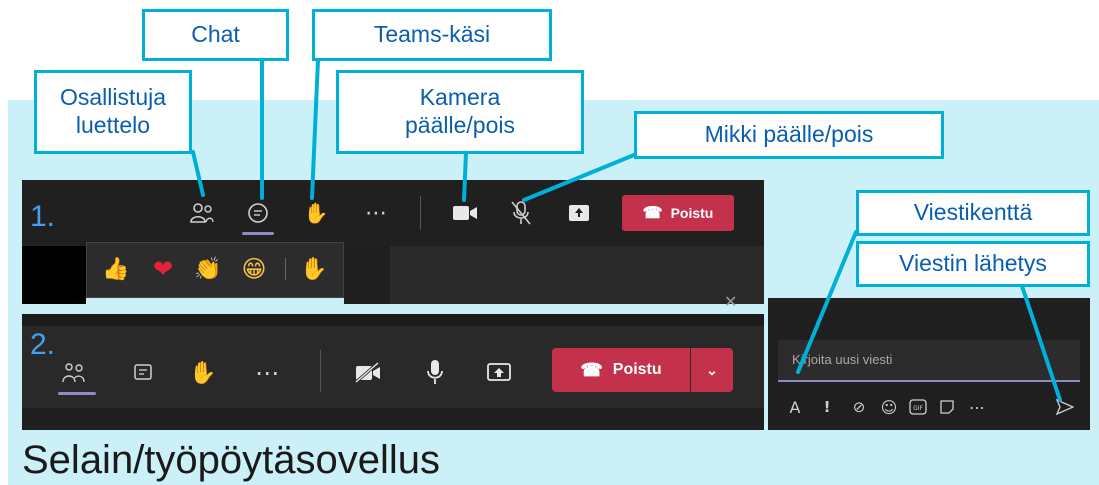 The width and height of the screenshot is (1099, 485). I want to click on callout-raise-hand: Teams-käsi, so click(432, 35).